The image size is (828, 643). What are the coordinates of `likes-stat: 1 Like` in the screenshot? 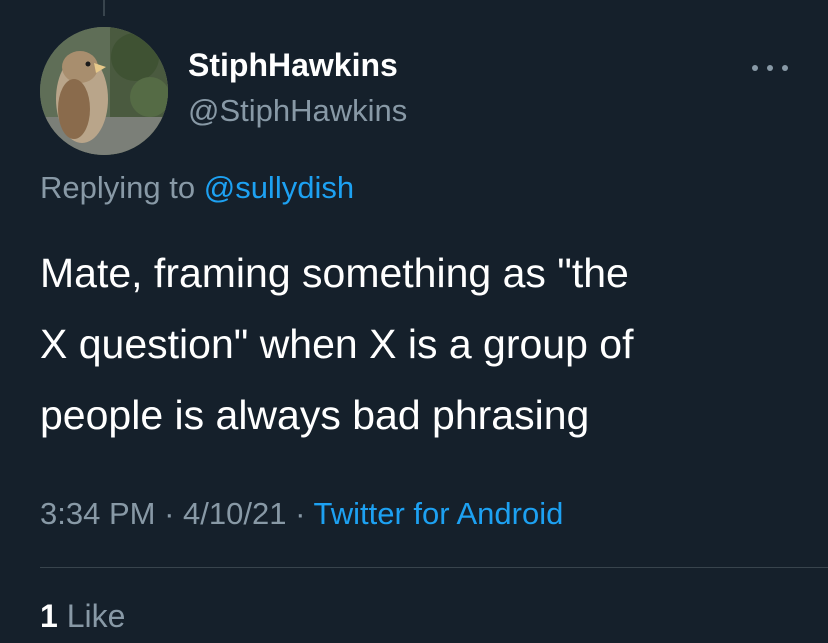 It's located at (82, 616).